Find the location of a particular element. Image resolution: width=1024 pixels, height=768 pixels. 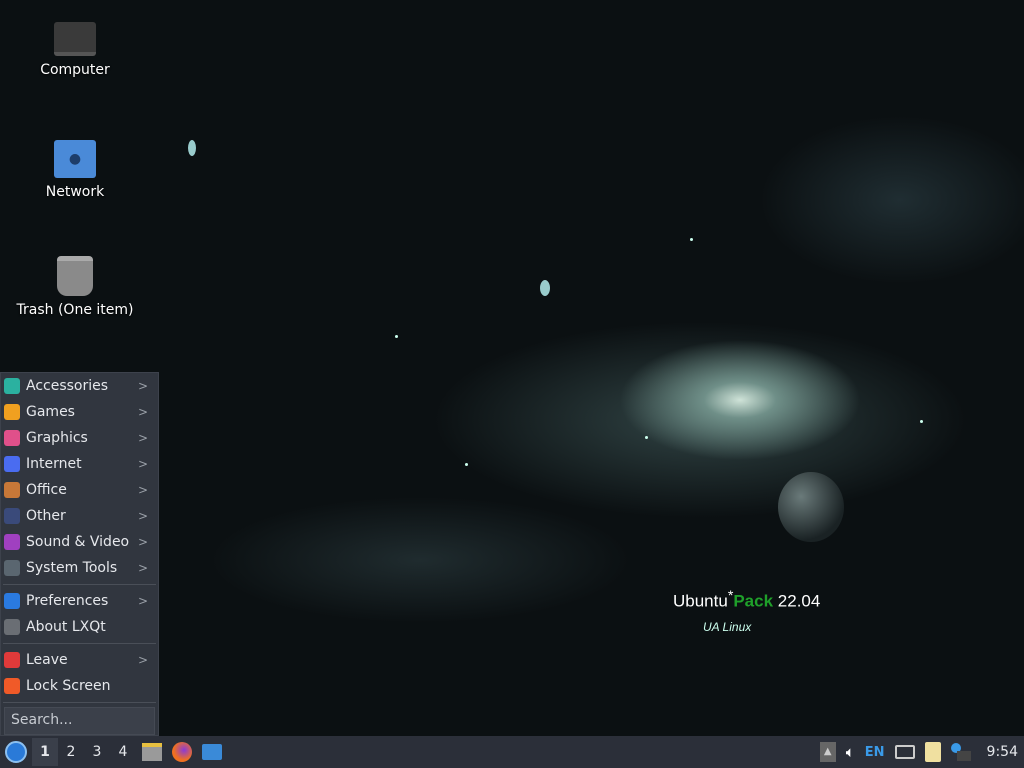

leave-icon is located at coordinates (12, 660).